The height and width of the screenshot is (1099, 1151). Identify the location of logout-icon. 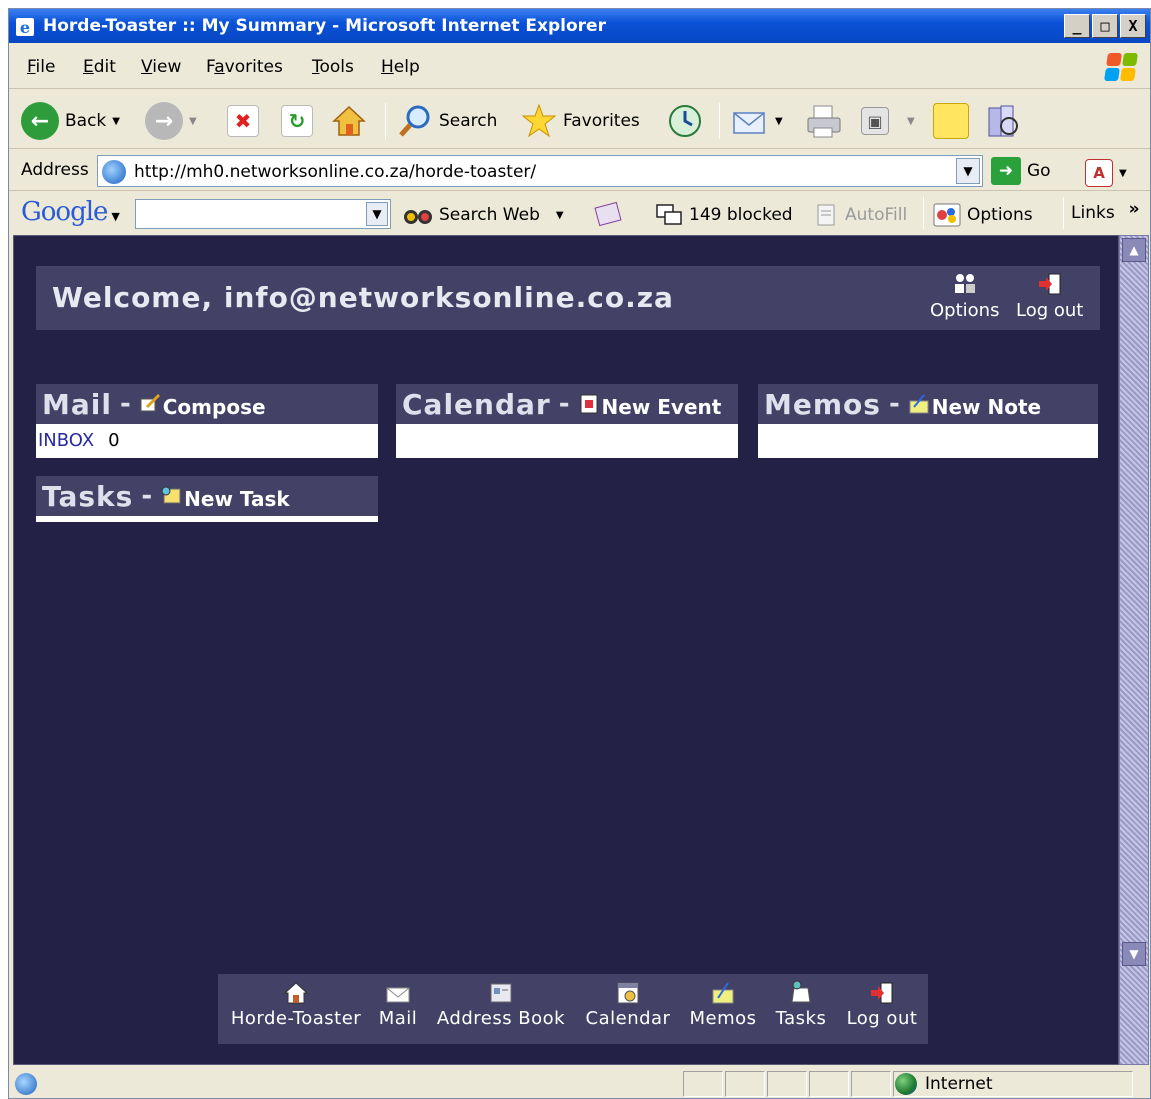
(882, 993).